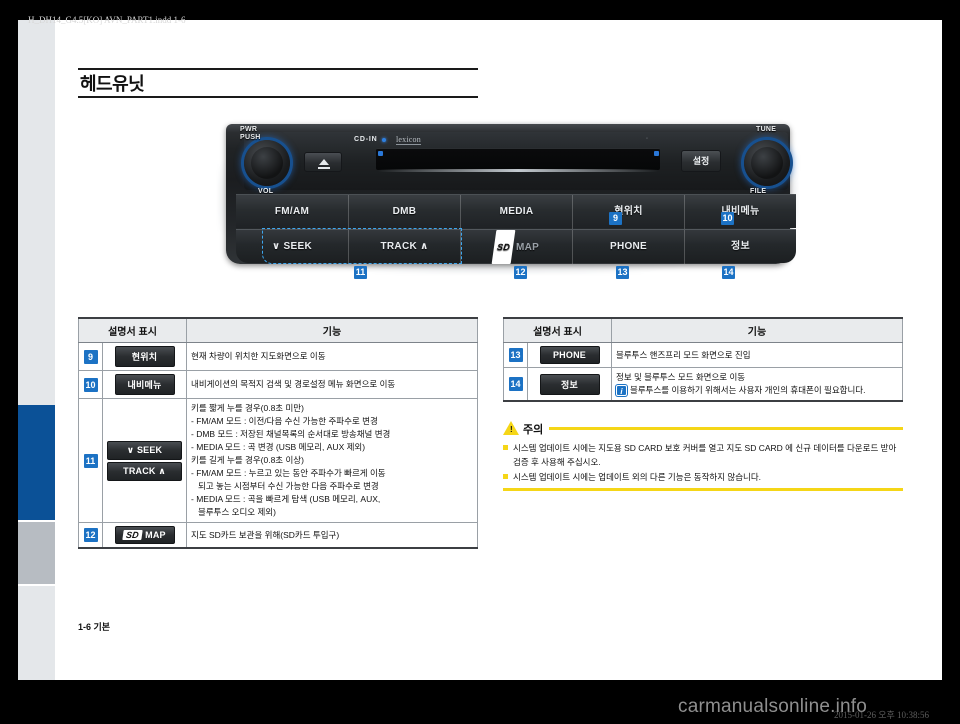 This screenshot has height=724, width=960. Describe the element at coordinates (511, 429) in the screenshot. I see `warning-exclamation-icon: !` at that location.